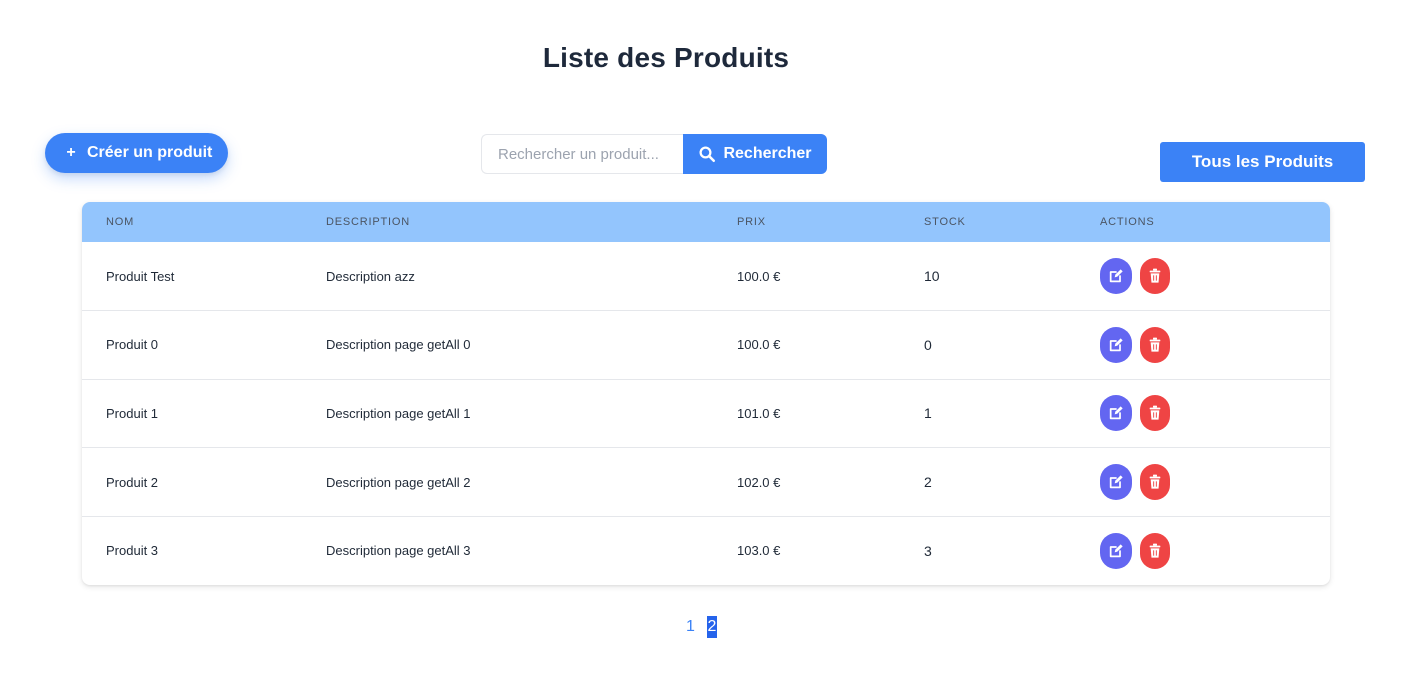 The height and width of the screenshot is (681, 1404). What do you see at coordinates (928, 413) in the screenshot?
I see `product-stock: 1` at bounding box center [928, 413].